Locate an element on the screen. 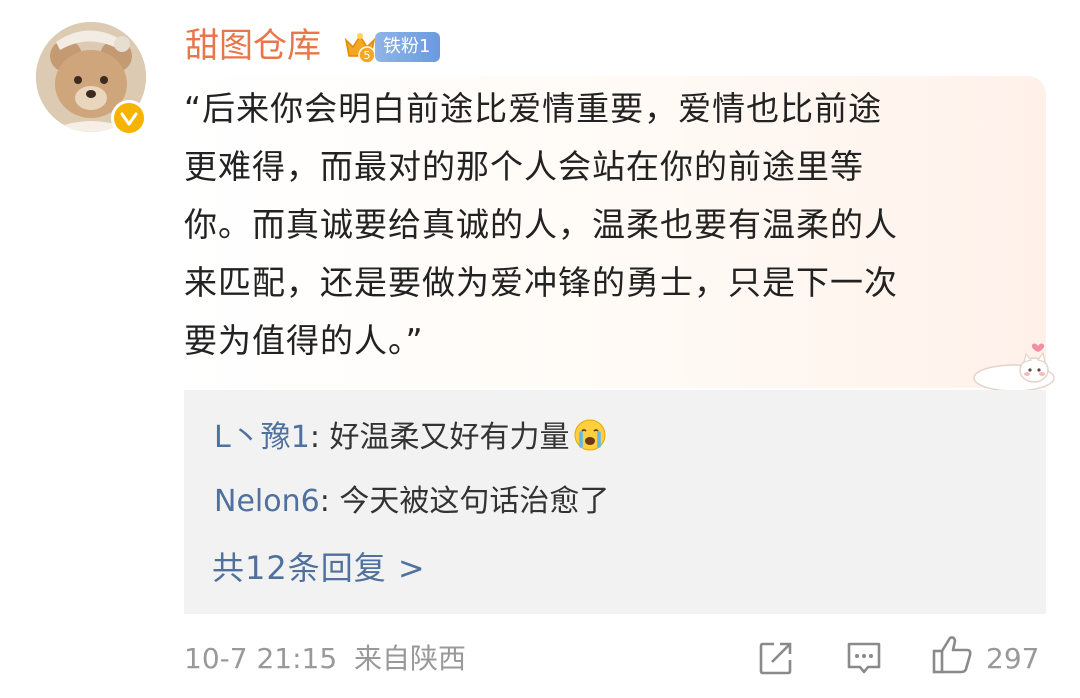 The width and height of the screenshot is (1080, 698). timestamp: 10-7 21:15 is located at coordinates (261, 658).